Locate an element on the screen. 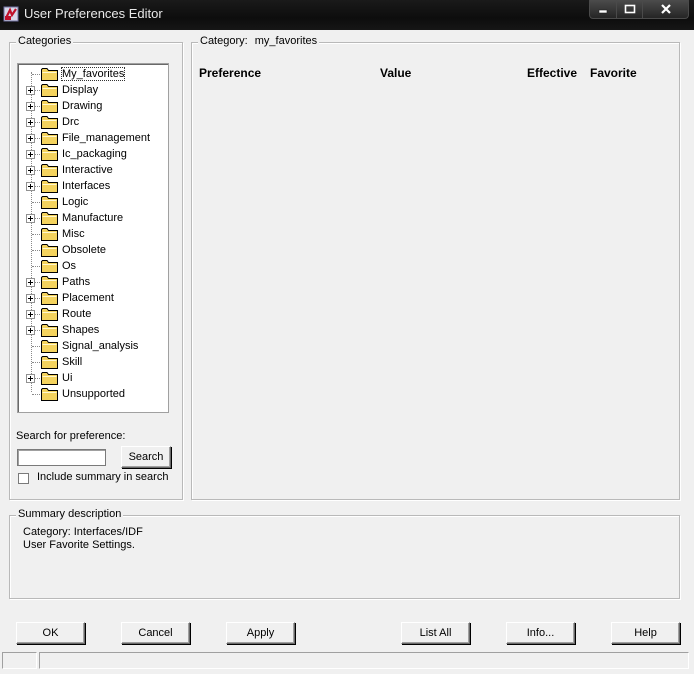  tree-item: Os is located at coordinates (92, 266).